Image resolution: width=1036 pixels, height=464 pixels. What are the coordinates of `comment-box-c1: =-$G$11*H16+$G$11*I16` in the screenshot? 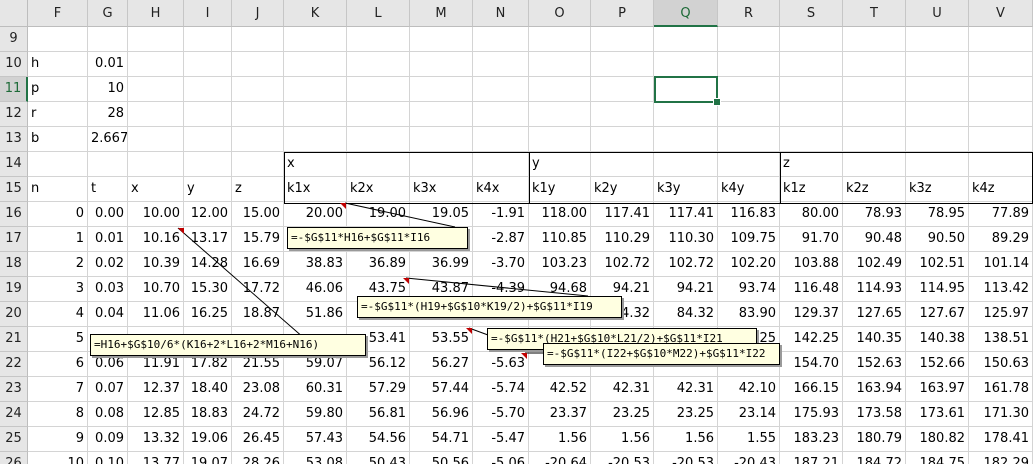 It's located at (377, 238).